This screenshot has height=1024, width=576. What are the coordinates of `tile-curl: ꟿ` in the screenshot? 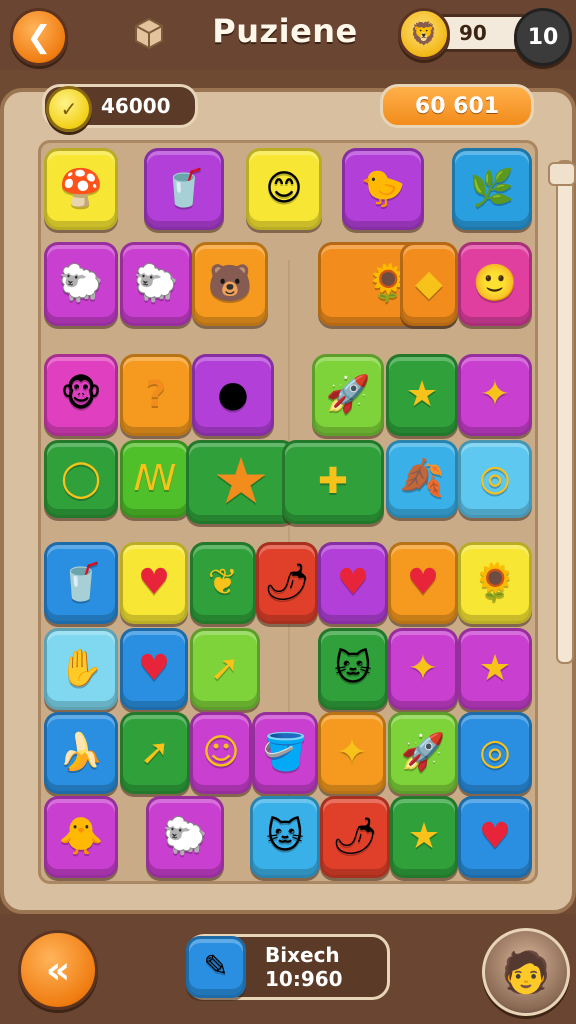 It's located at (155, 479).